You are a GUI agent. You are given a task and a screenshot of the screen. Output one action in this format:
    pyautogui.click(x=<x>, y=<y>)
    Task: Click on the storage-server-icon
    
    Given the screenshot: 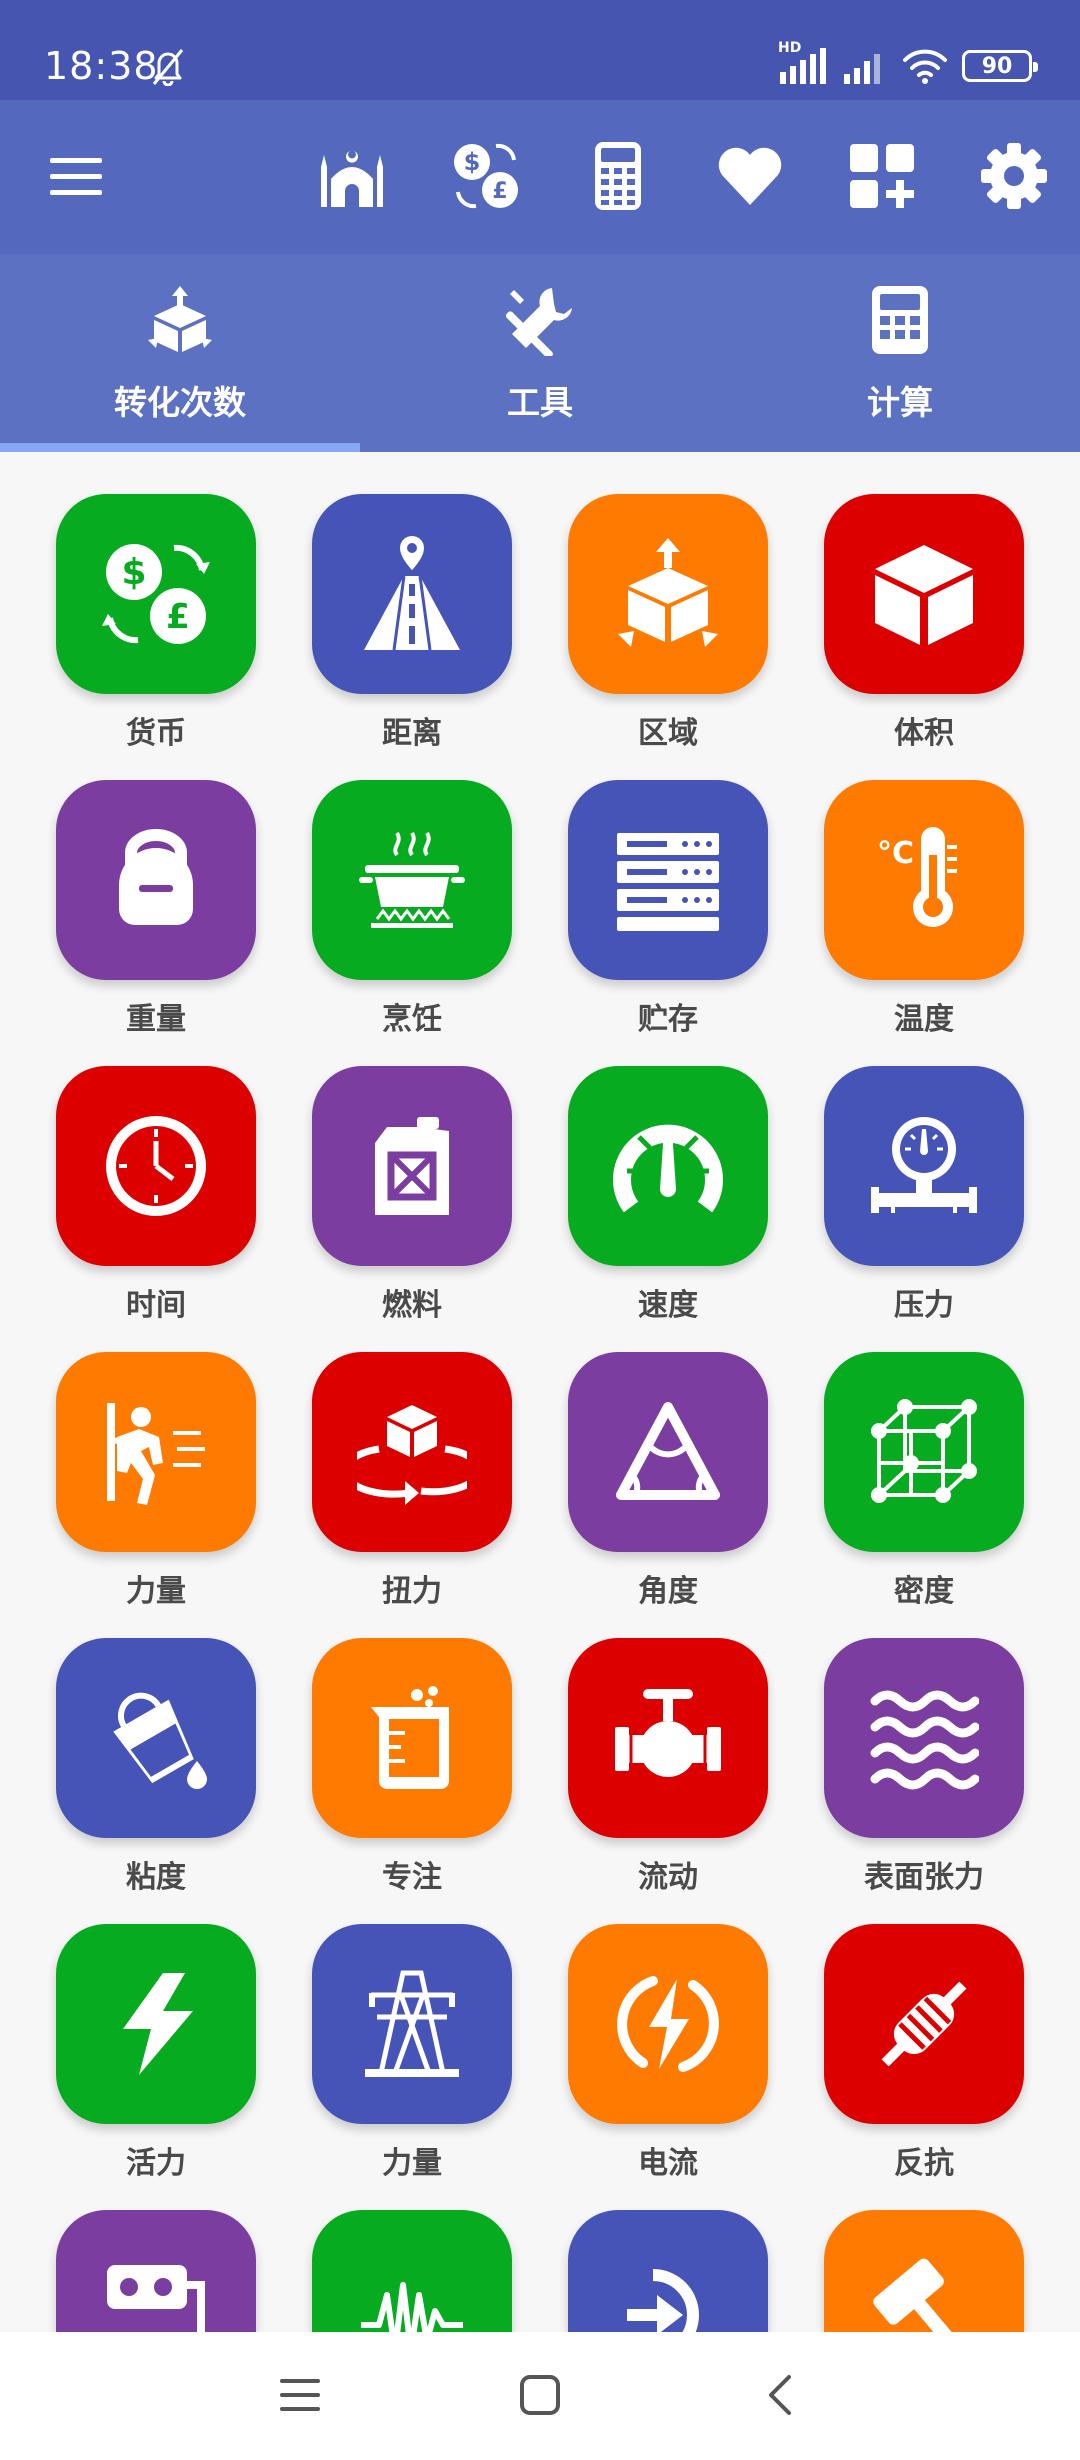 What is the action you would take?
    pyautogui.click(x=668, y=882)
    